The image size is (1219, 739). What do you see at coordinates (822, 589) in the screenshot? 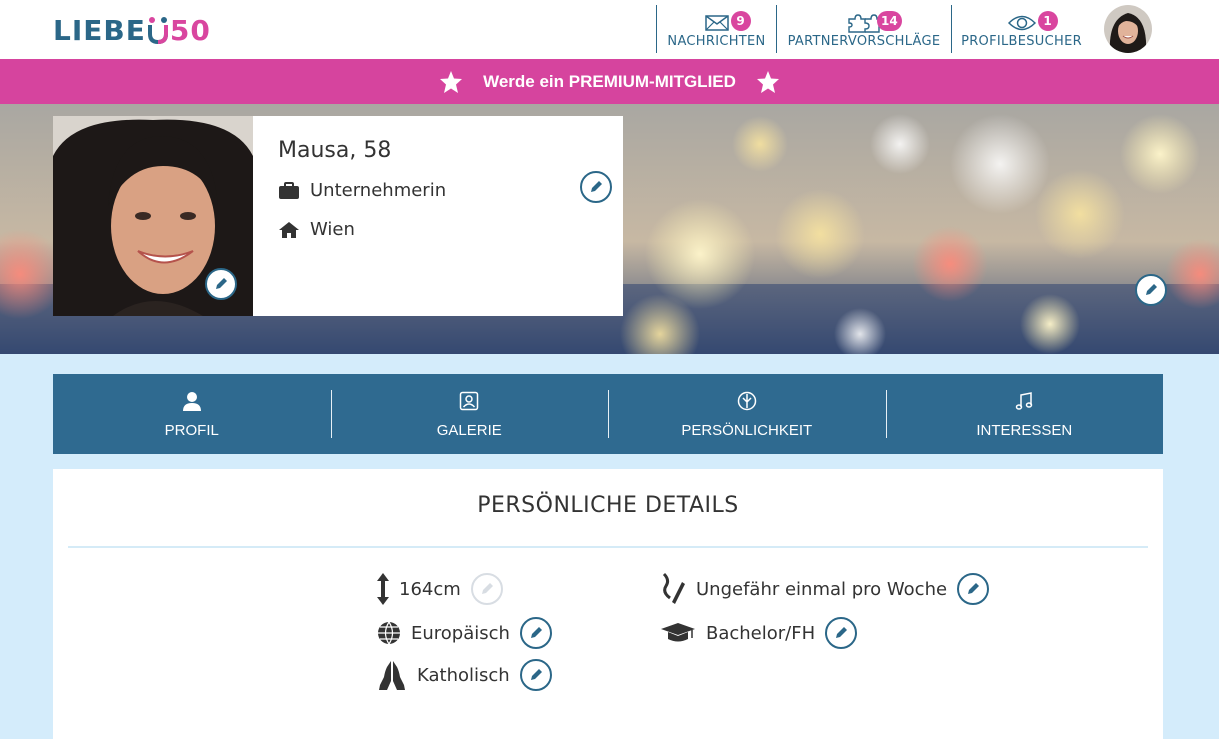
I see `detail-smoking-value: Ungefähr einmal pro Woche` at bounding box center [822, 589].